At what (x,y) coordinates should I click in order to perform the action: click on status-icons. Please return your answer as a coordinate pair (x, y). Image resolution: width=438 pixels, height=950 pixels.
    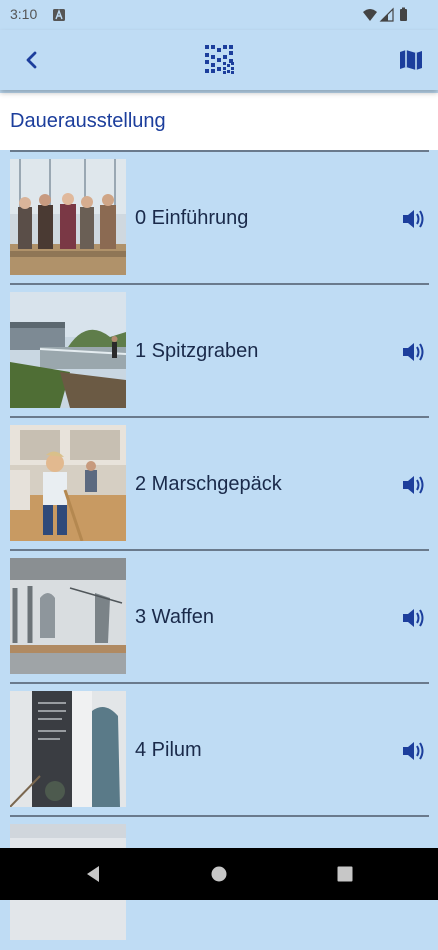
    Looking at the image, I should click on (387, 17).